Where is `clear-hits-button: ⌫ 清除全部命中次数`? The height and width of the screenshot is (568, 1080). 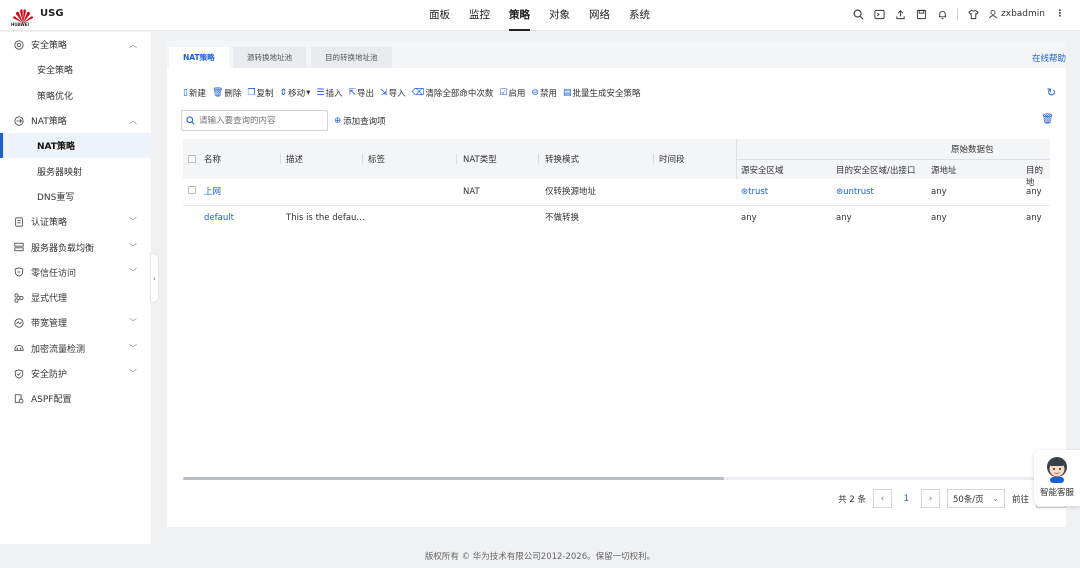 clear-hits-button: ⌫ 清除全部命中次数 is located at coordinates (453, 93).